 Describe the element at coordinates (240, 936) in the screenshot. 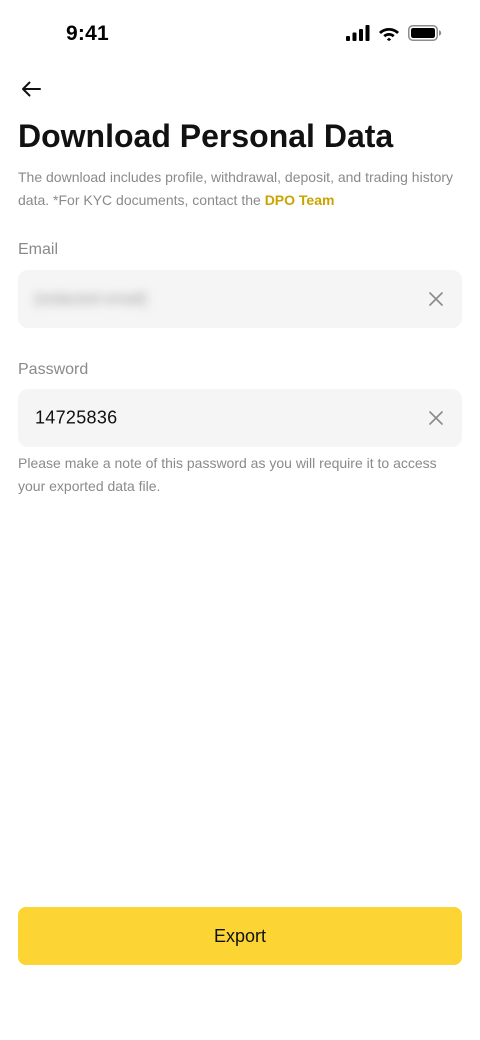

I see `export-button: Export` at that location.